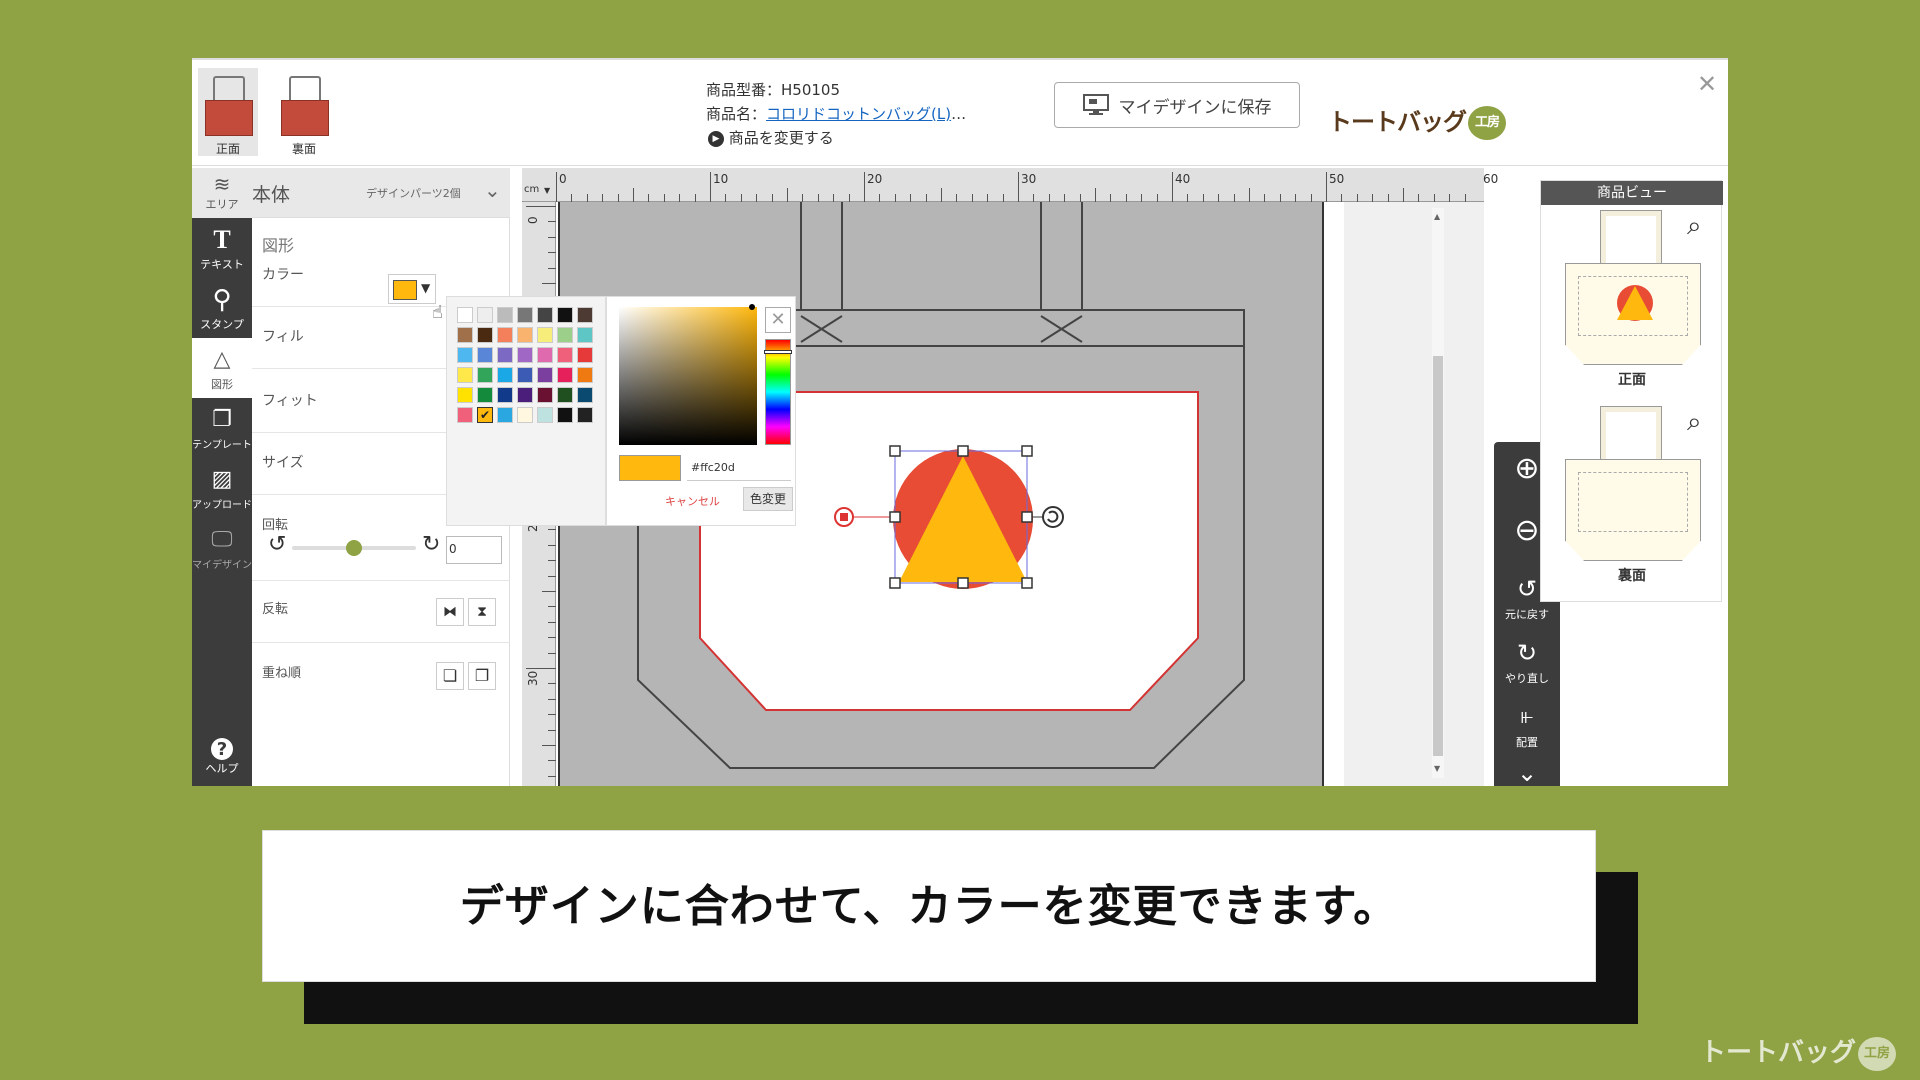  What do you see at coordinates (739, 468) in the screenshot?
I see `hex-input: #ffc20d` at bounding box center [739, 468].